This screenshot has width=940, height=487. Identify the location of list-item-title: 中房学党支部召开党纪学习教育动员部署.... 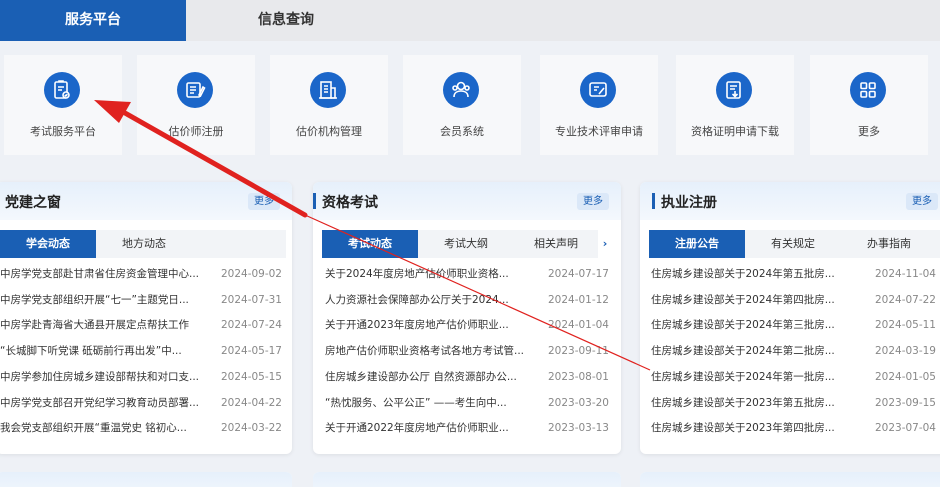
(107, 403).